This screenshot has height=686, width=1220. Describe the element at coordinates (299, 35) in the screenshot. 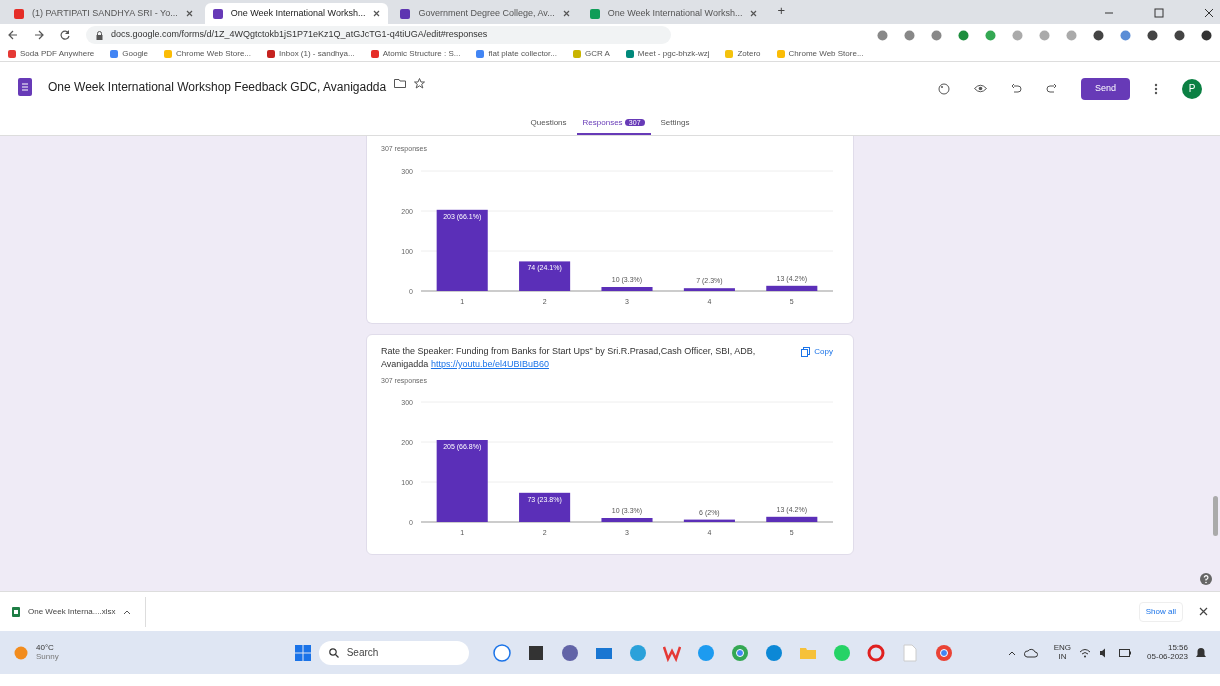

I see `url-text: docs.google.com/forms/d/1Z_4WQgtctokb1jS1P71eKz1Q_atGJcTG1-q4tiUGA/edit#responses` at that location.